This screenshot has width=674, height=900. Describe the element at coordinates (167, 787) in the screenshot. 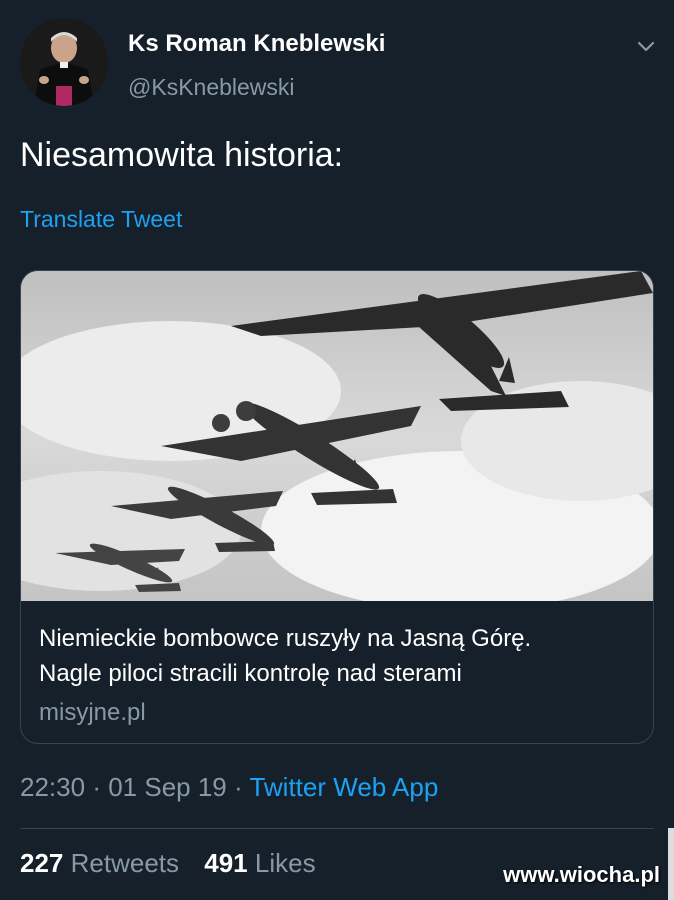

I see `tweet-date: 01 Sep 19` at that location.